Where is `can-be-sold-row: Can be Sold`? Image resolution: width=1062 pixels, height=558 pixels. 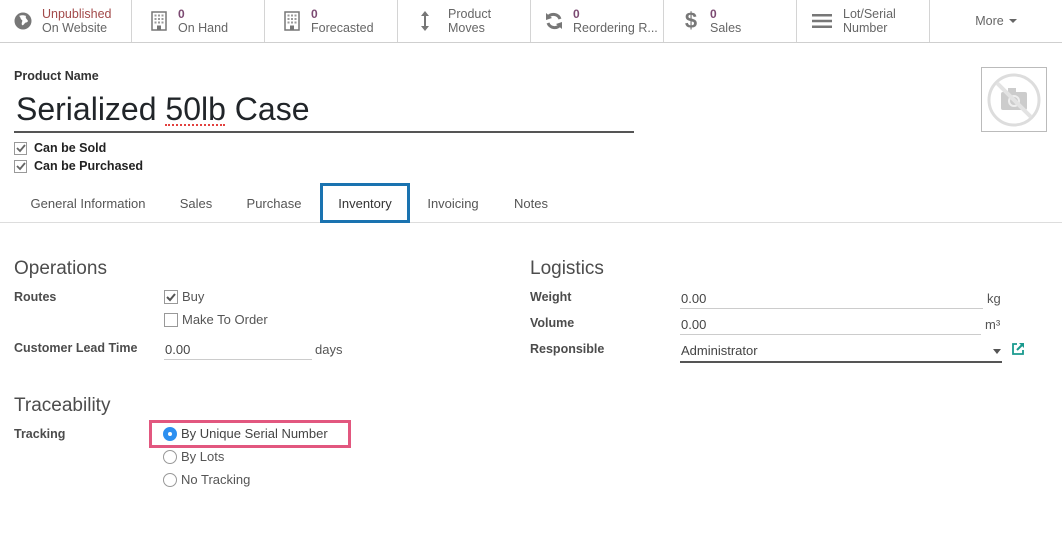 can-be-sold-row: Can be Sold is located at coordinates (60, 148).